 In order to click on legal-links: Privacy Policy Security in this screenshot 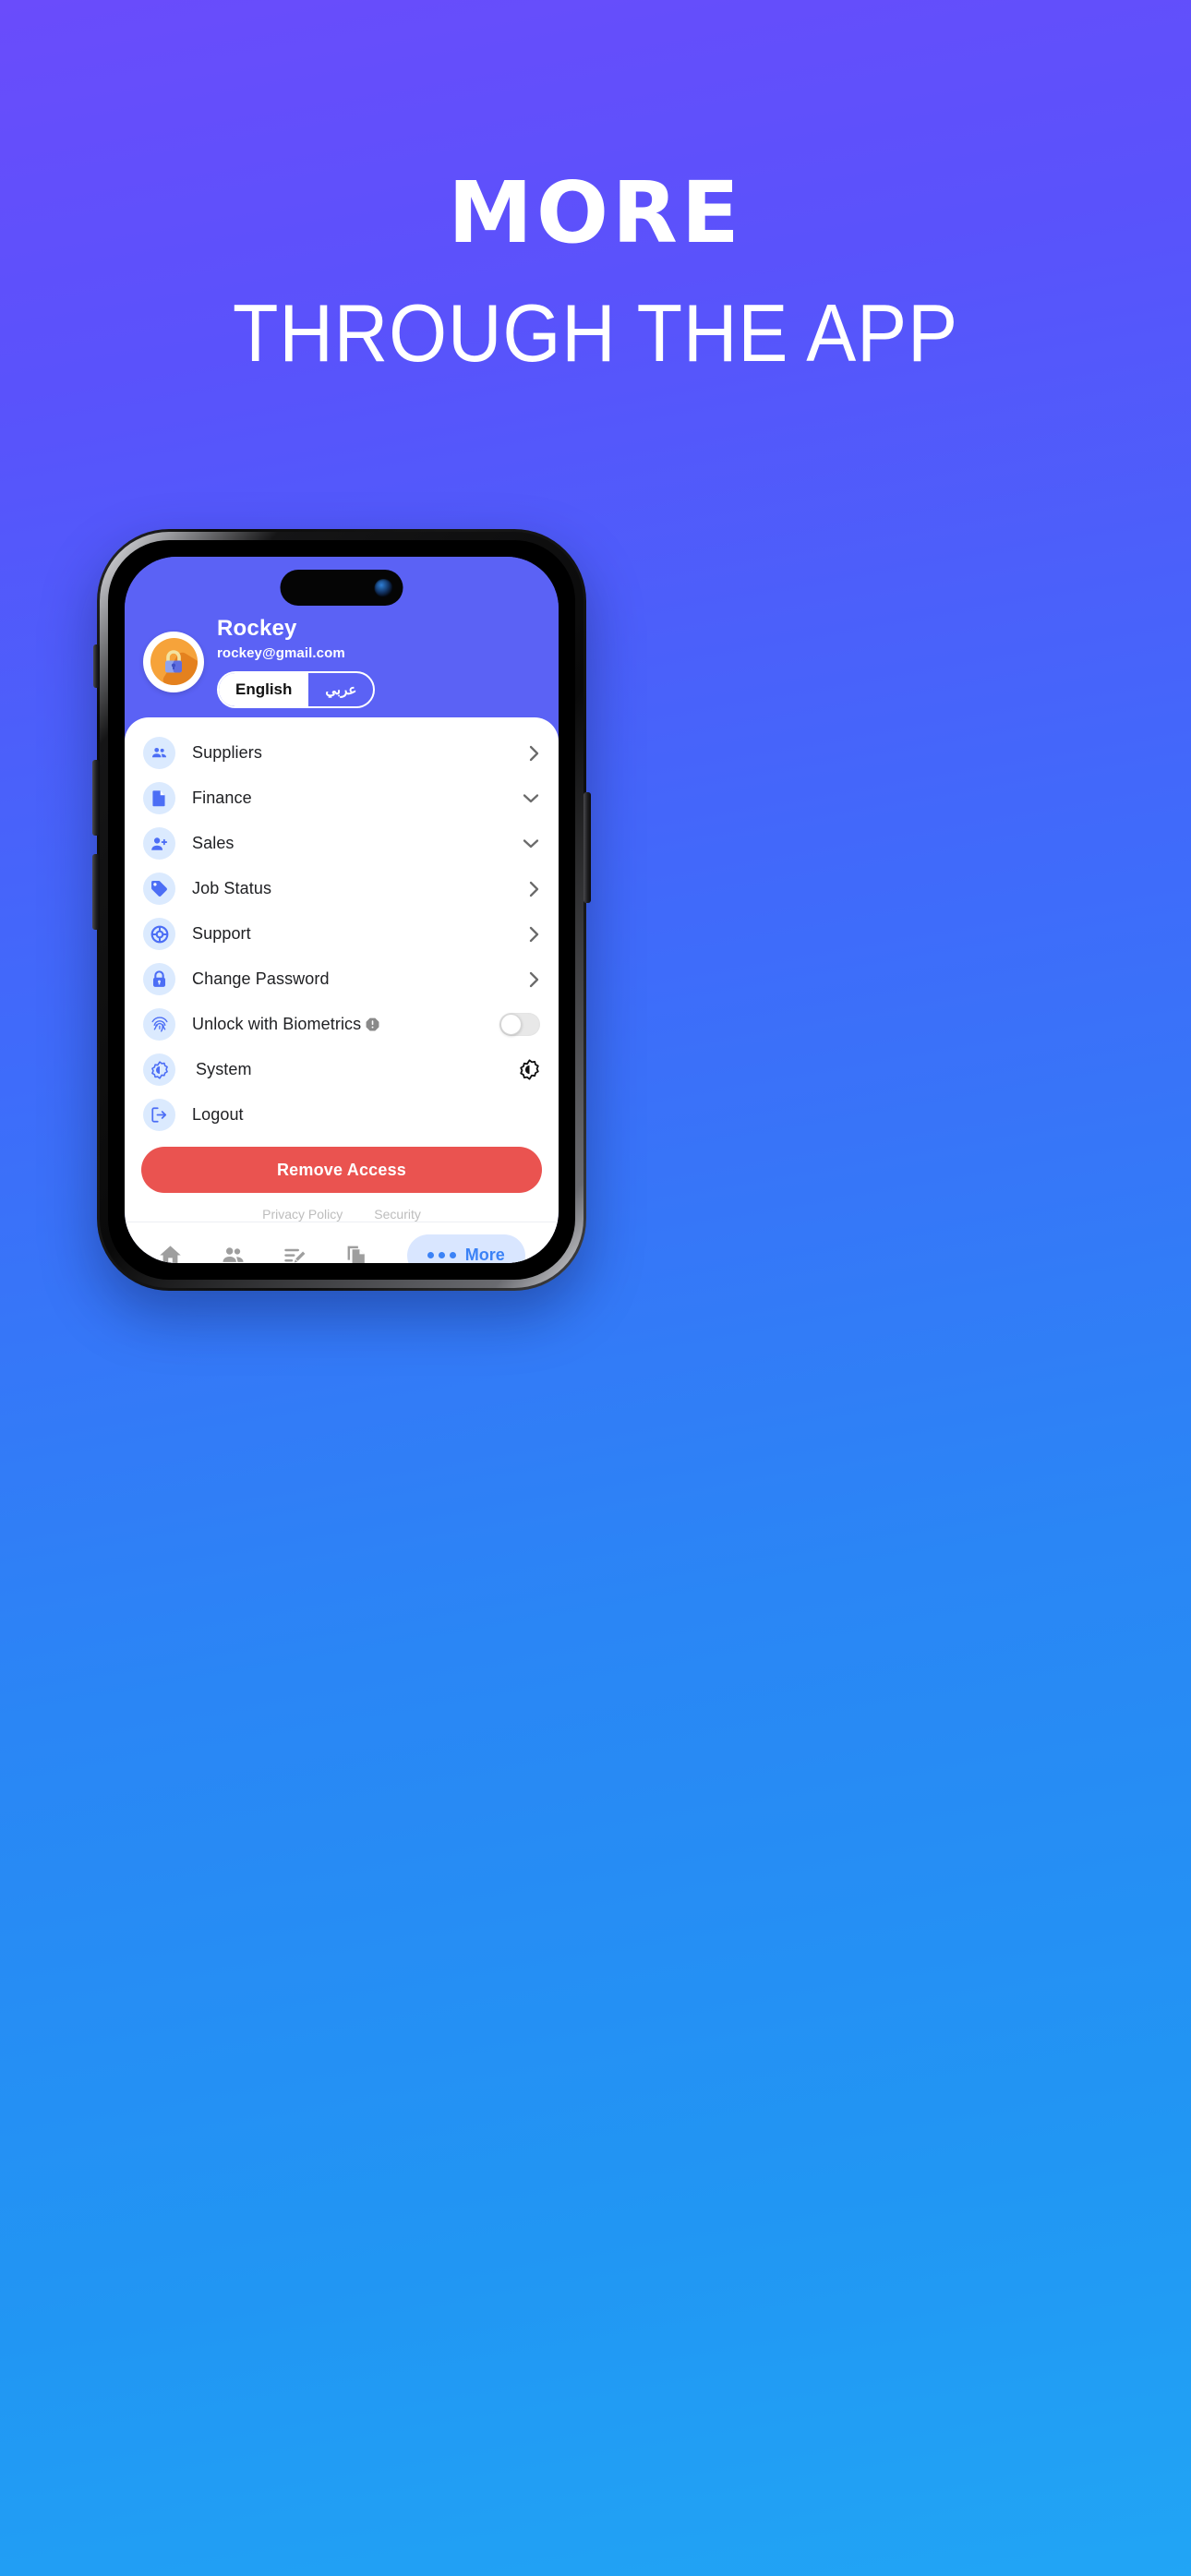, I will do `click(341, 1214)`.